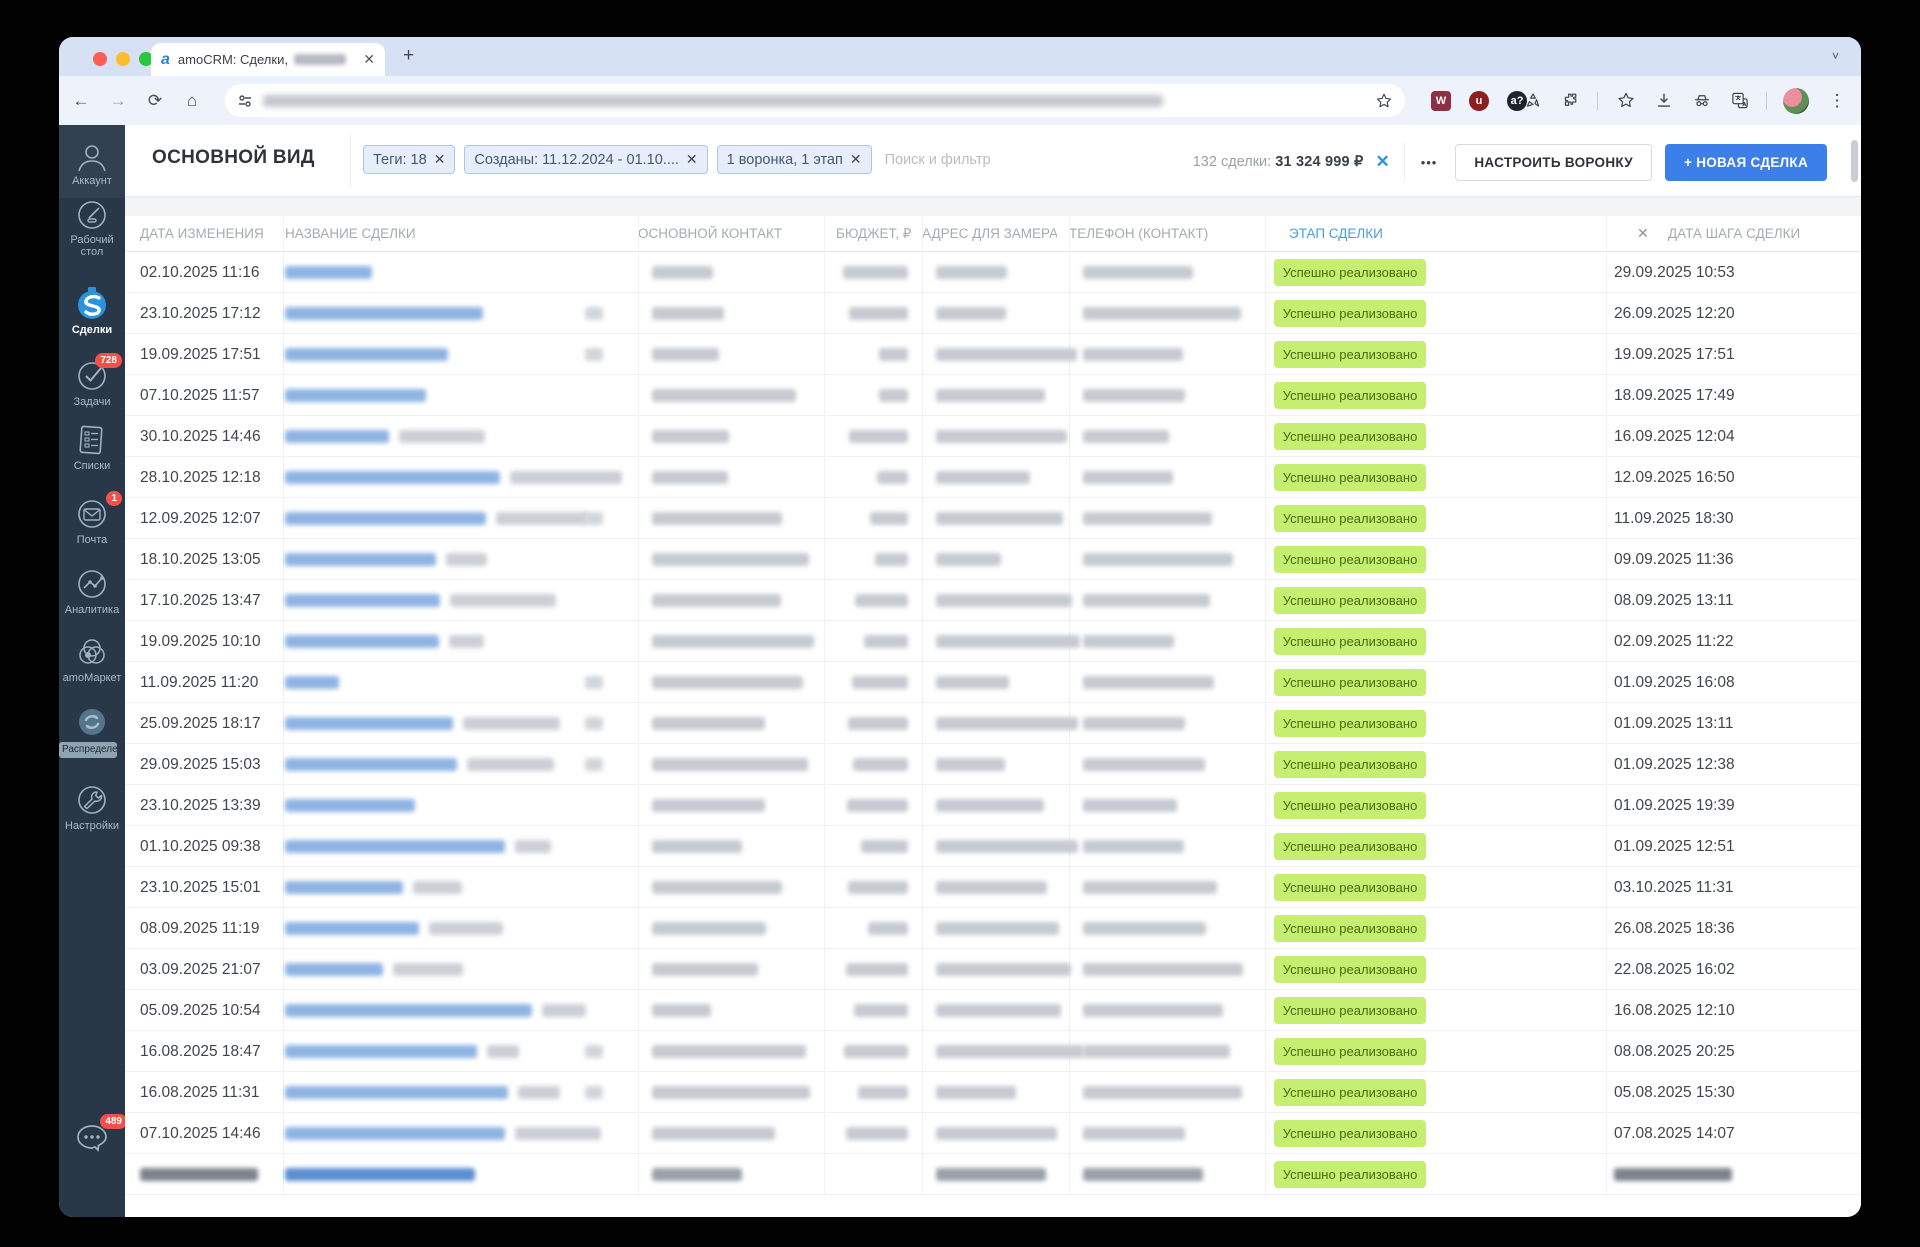  What do you see at coordinates (1382, 162) in the screenshot?
I see `clear-filters-icon: ✕` at bounding box center [1382, 162].